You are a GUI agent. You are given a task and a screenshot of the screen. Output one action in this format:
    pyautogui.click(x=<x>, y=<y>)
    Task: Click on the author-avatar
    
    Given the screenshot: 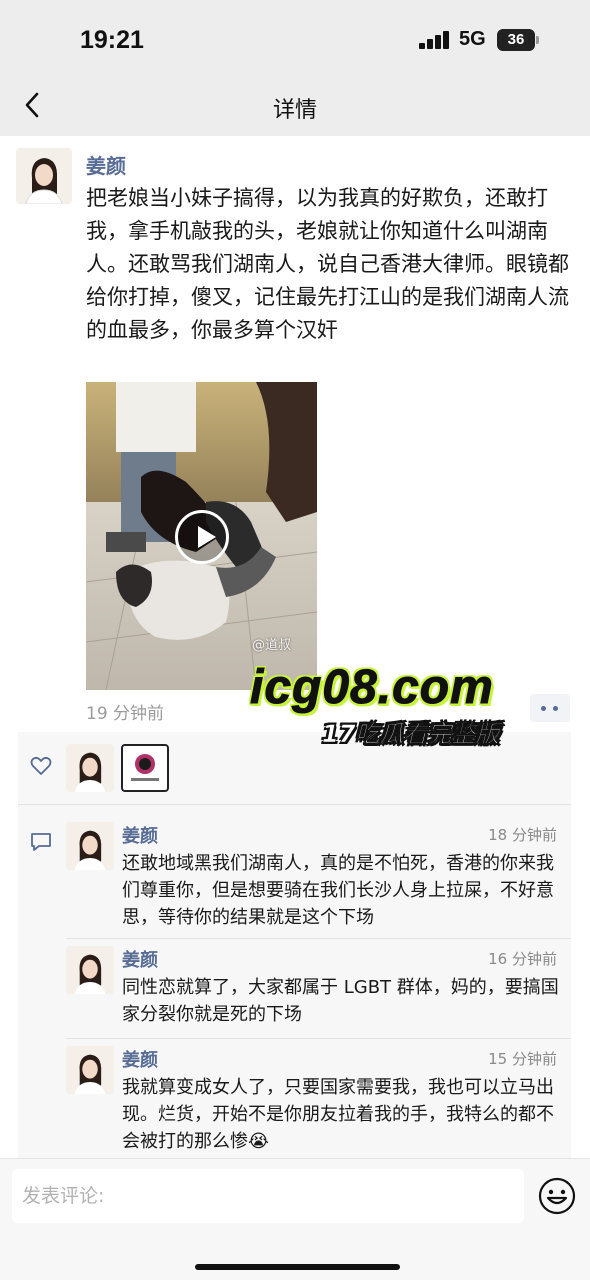 What is the action you would take?
    pyautogui.click(x=44, y=176)
    